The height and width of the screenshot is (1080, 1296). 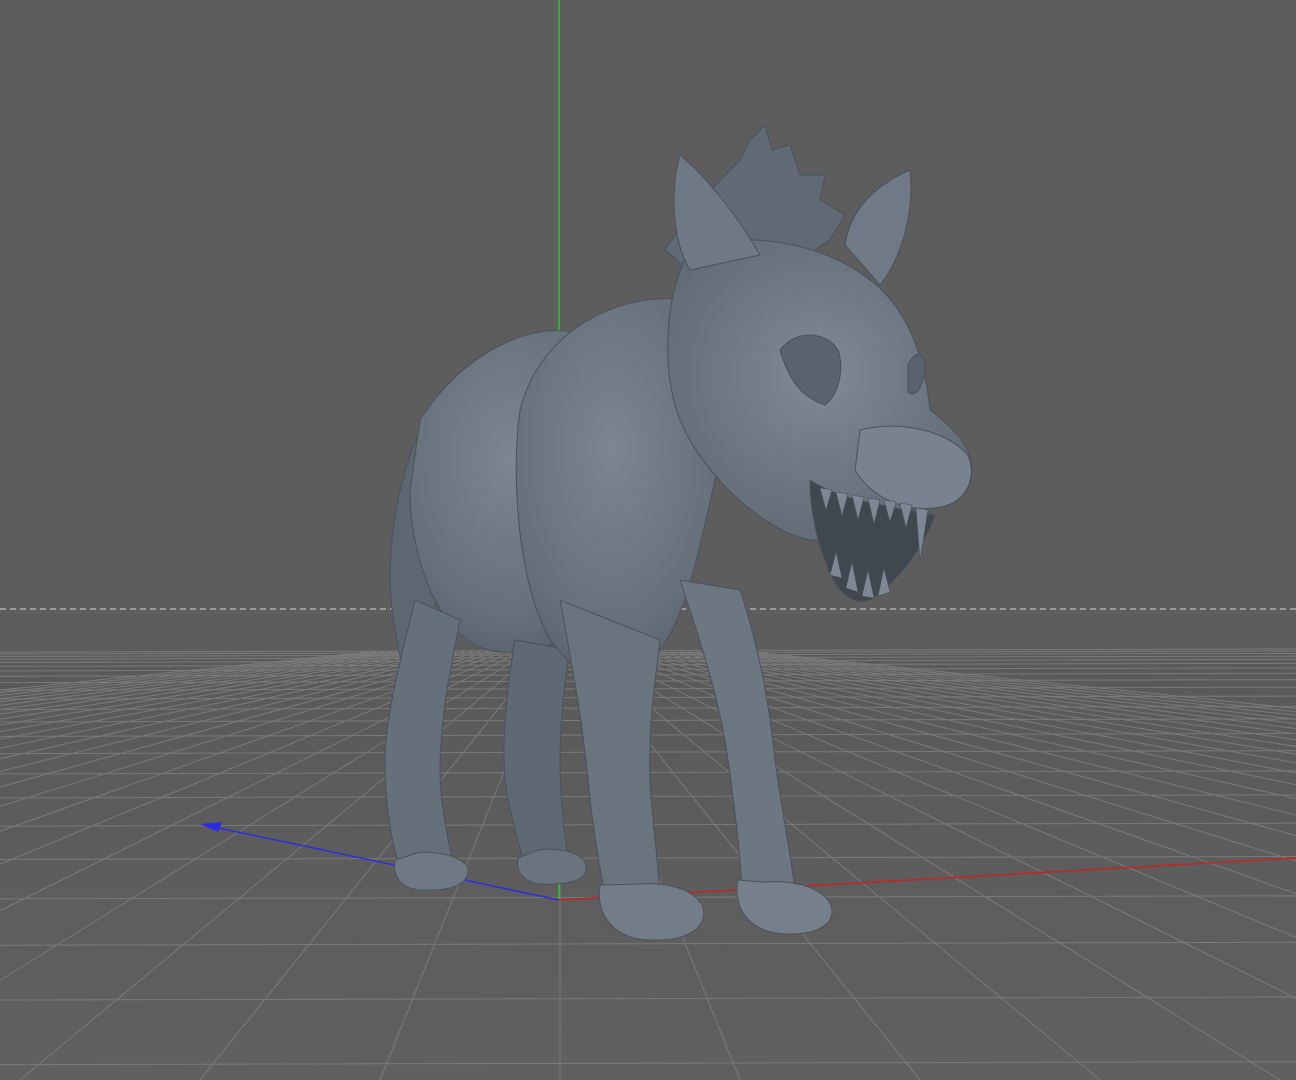 What do you see at coordinates (552, 866) in the screenshot?
I see `wolf-back-paw-right` at bounding box center [552, 866].